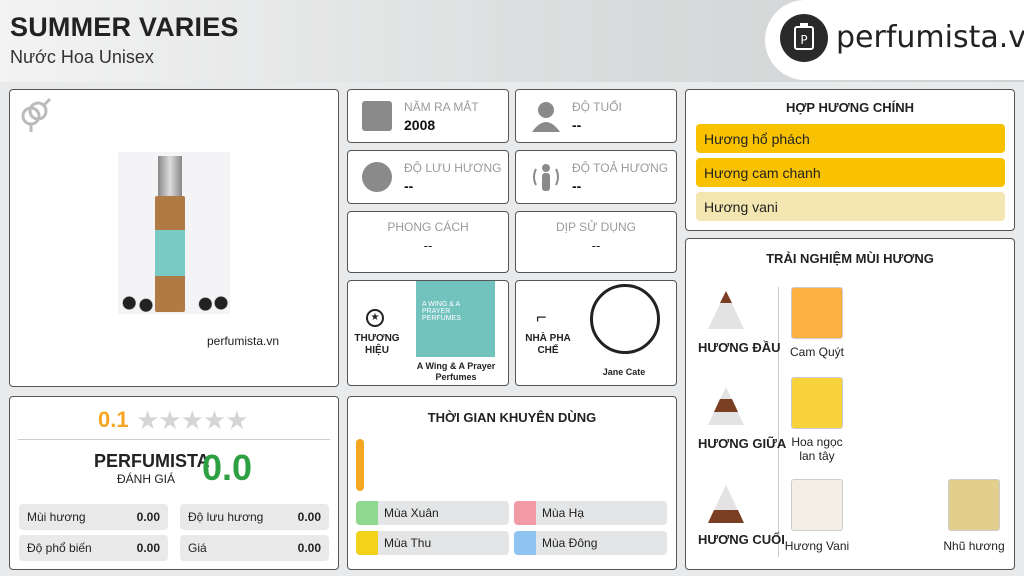 The image size is (1024, 576). Describe the element at coordinates (254, 548) in the screenshot. I see `stat-price: Giá 0.00` at that location.